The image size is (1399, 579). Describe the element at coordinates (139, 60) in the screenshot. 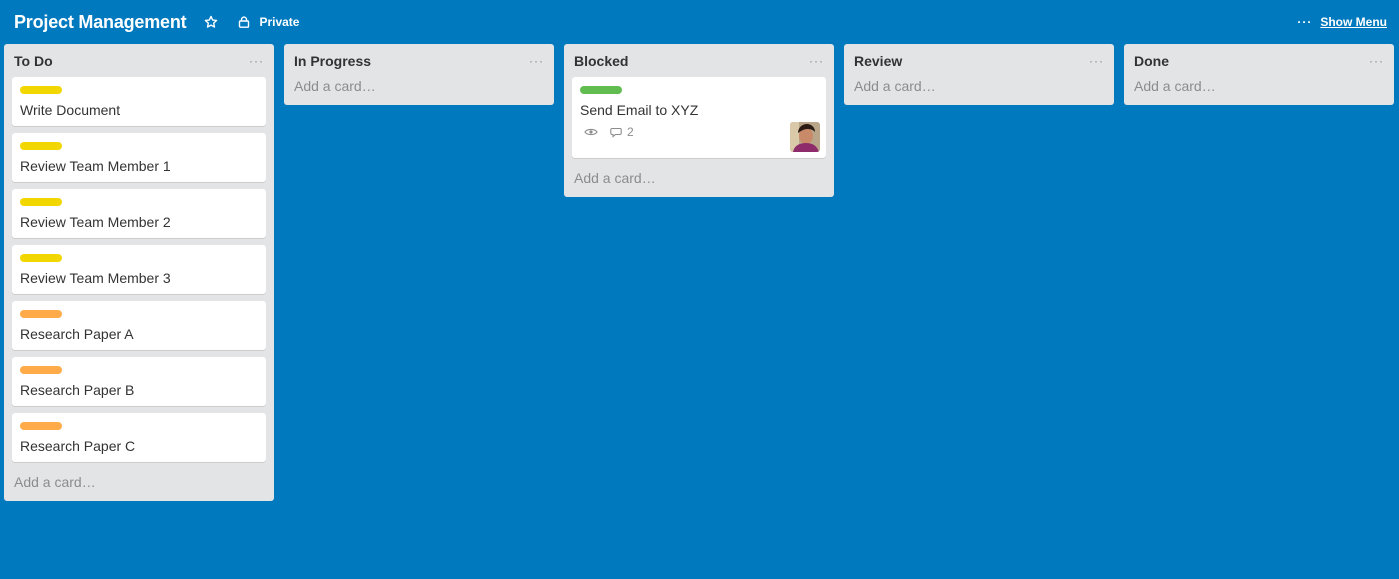

I see `list-header: To Do ···` at that location.